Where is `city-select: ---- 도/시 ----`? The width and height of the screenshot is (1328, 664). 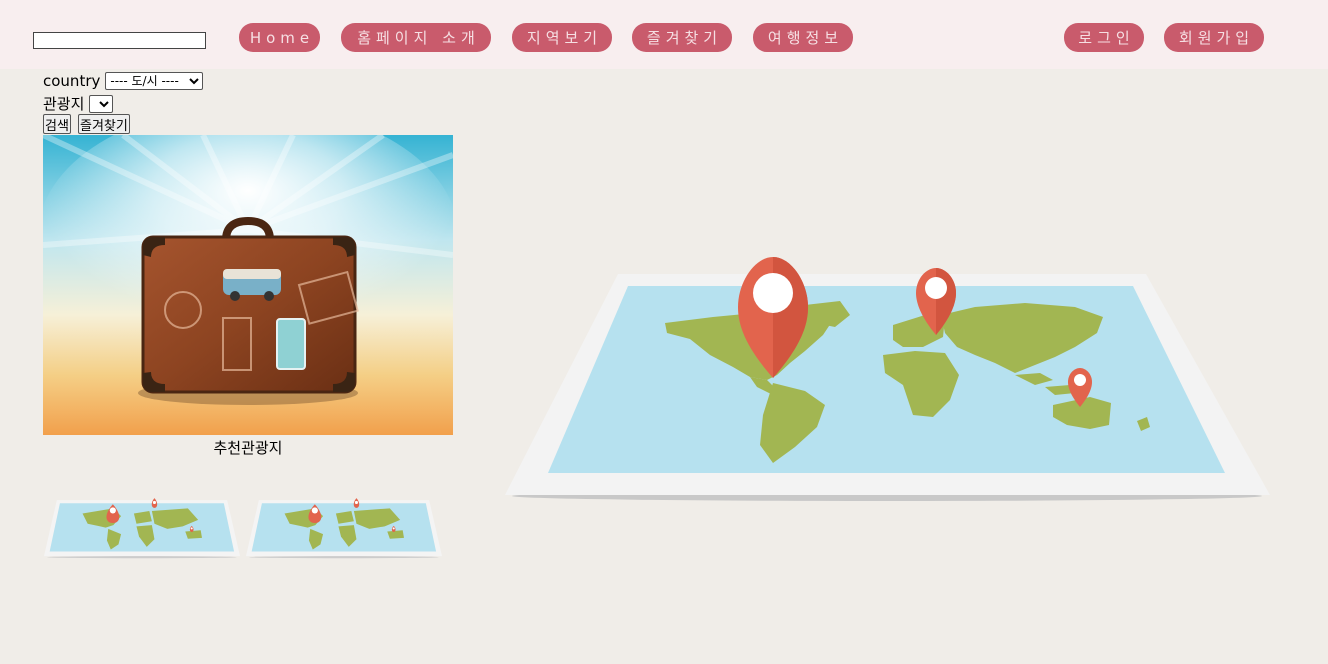 city-select: ---- 도/시 ---- is located at coordinates (154, 81).